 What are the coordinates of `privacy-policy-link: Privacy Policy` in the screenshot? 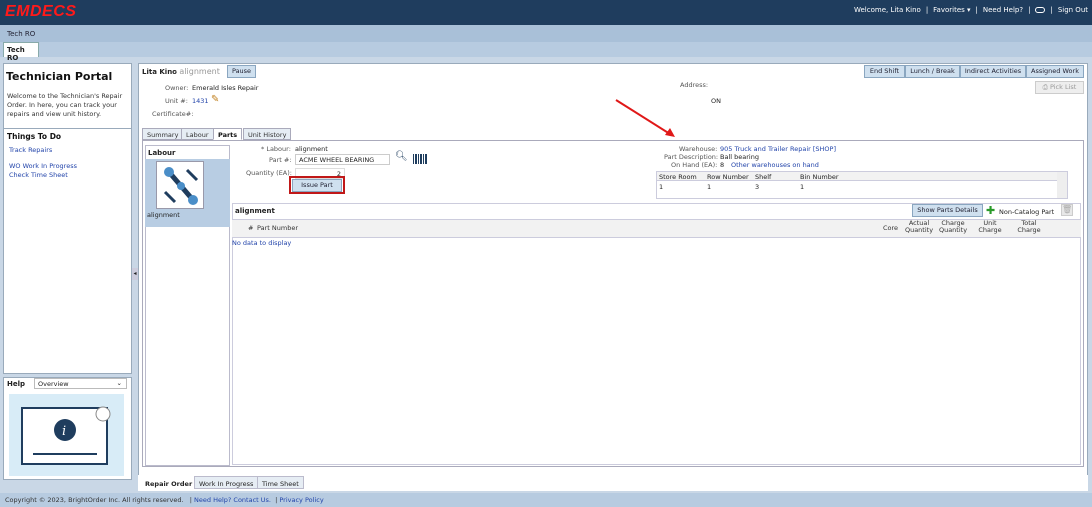 It's located at (301, 500).